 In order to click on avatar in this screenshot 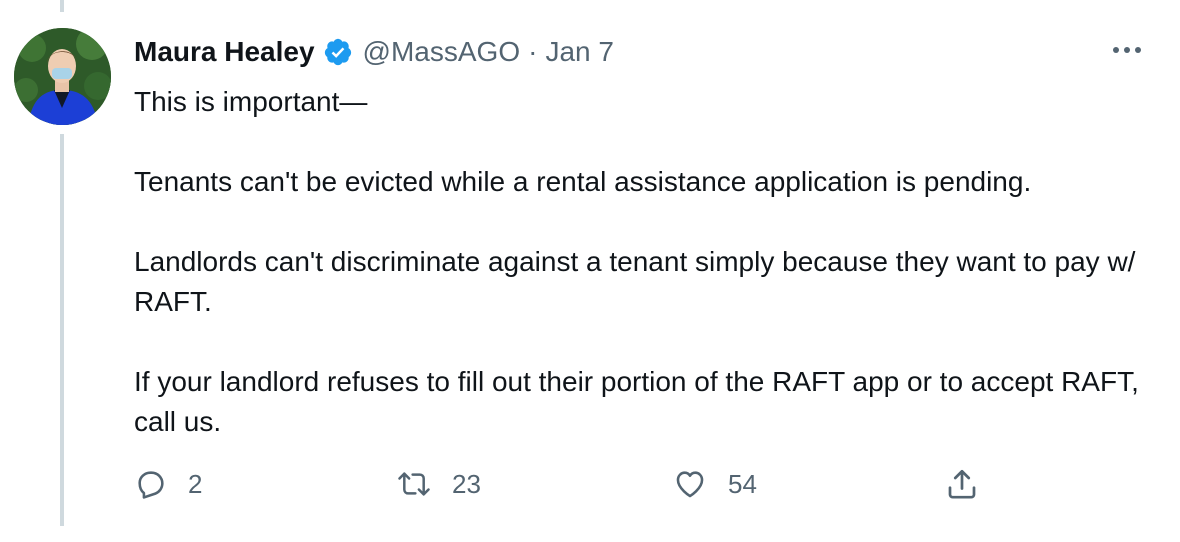, I will do `click(62, 76)`.